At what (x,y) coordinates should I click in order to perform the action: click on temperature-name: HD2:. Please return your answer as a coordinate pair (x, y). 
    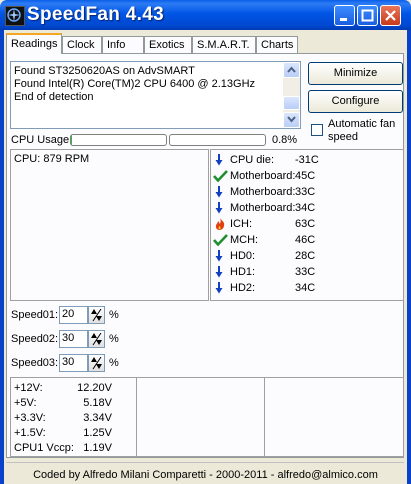
    Looking at the image, I should click on (243, 288).